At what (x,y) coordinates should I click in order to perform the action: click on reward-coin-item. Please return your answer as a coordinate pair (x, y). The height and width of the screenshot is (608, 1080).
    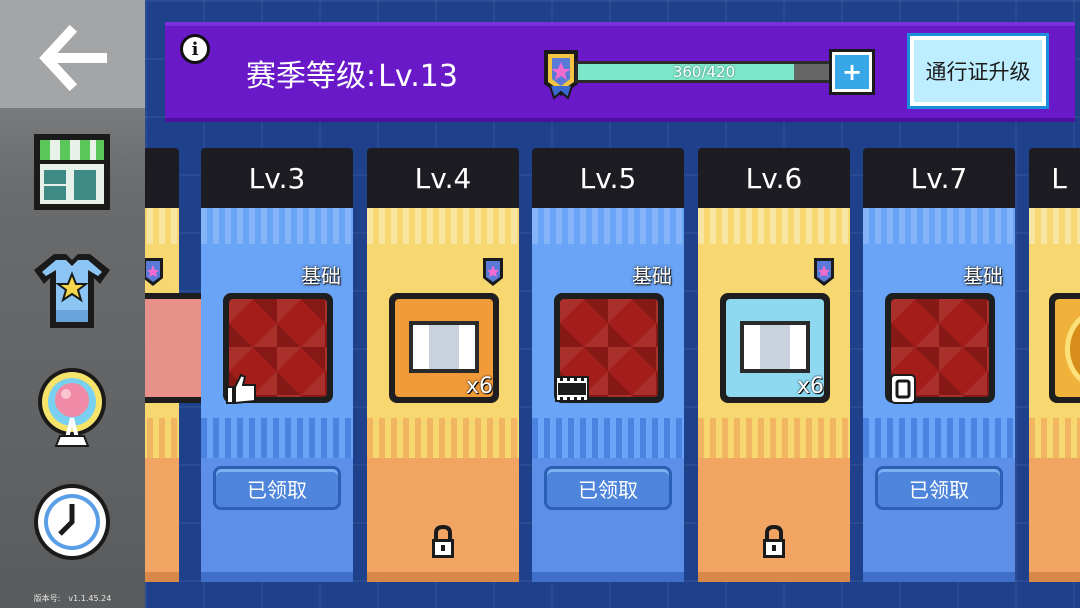
    Looking at the image, I should click on (1067, 348).